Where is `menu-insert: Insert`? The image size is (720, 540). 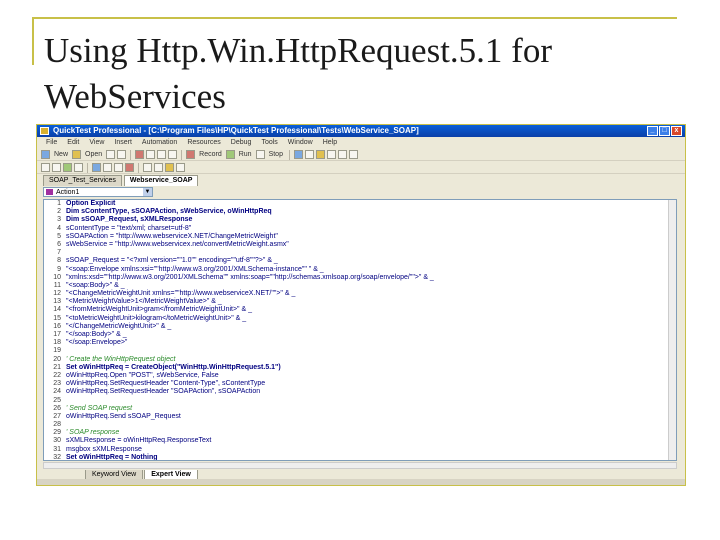 menu-insert: Insert is located at coordinates (123, 142).